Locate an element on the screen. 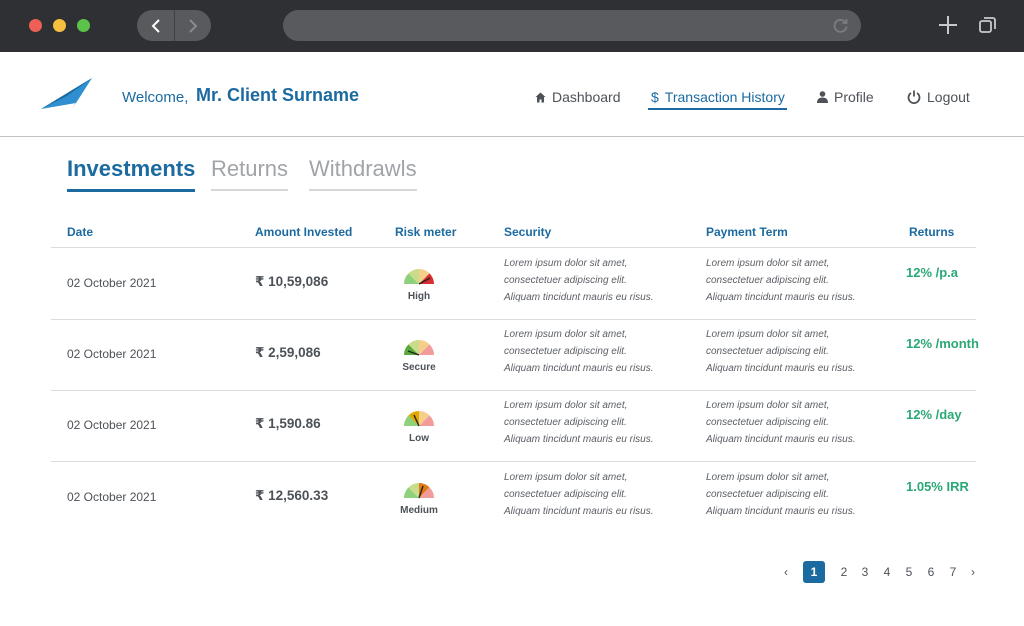  chevron-right-icon is located at coordinates (193, 25).